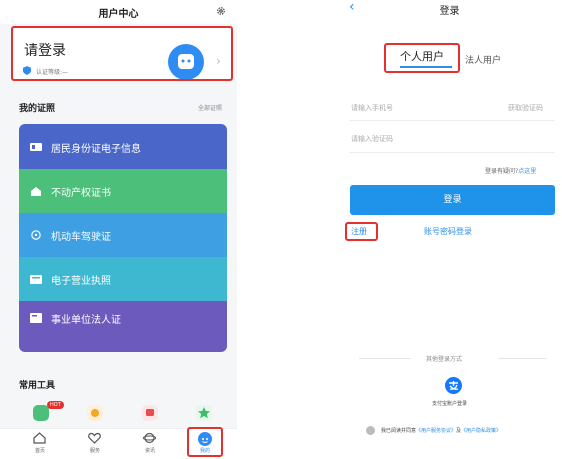  I want to click on agree-checkbox, so click(370, 433).